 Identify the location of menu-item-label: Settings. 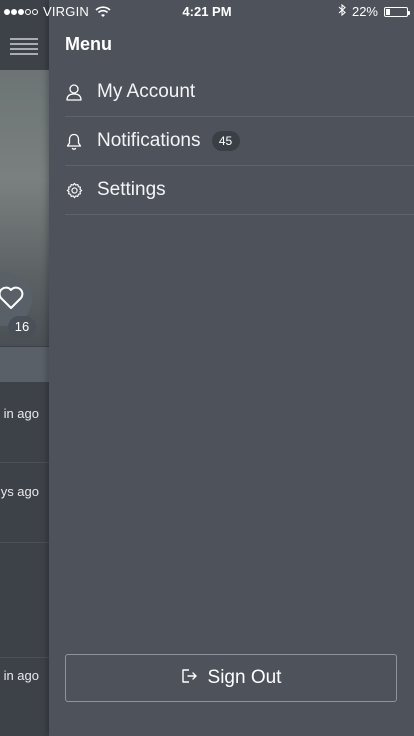
(131, 189).